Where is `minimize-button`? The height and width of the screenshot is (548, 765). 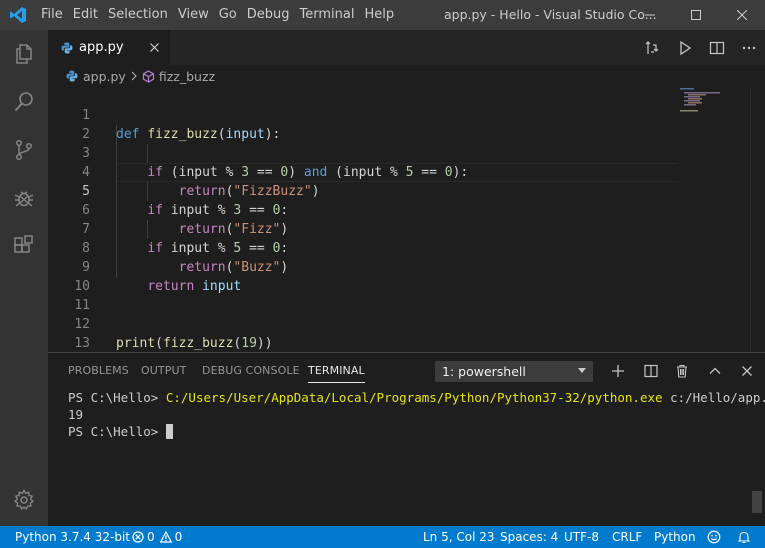 minimize-button is located at coordinates (650, 15).